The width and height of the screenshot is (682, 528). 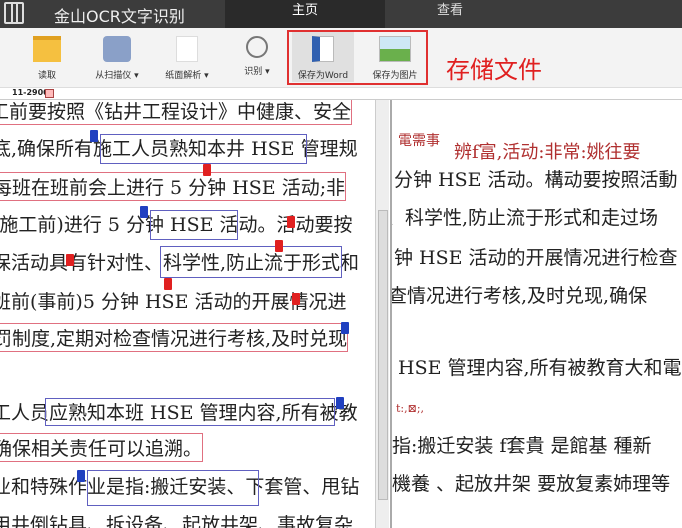 I want to click on text-line: 每班在班前会上进行 5 分钟 HSE 活动;非, so click(x=173, y=186).